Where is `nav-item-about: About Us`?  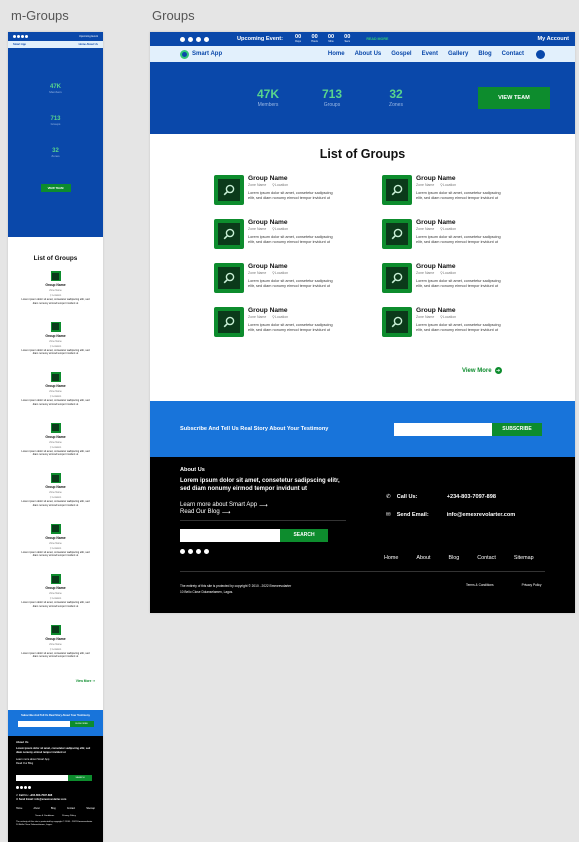
nav-item-about: About Us is located at coordinates (368, 54).